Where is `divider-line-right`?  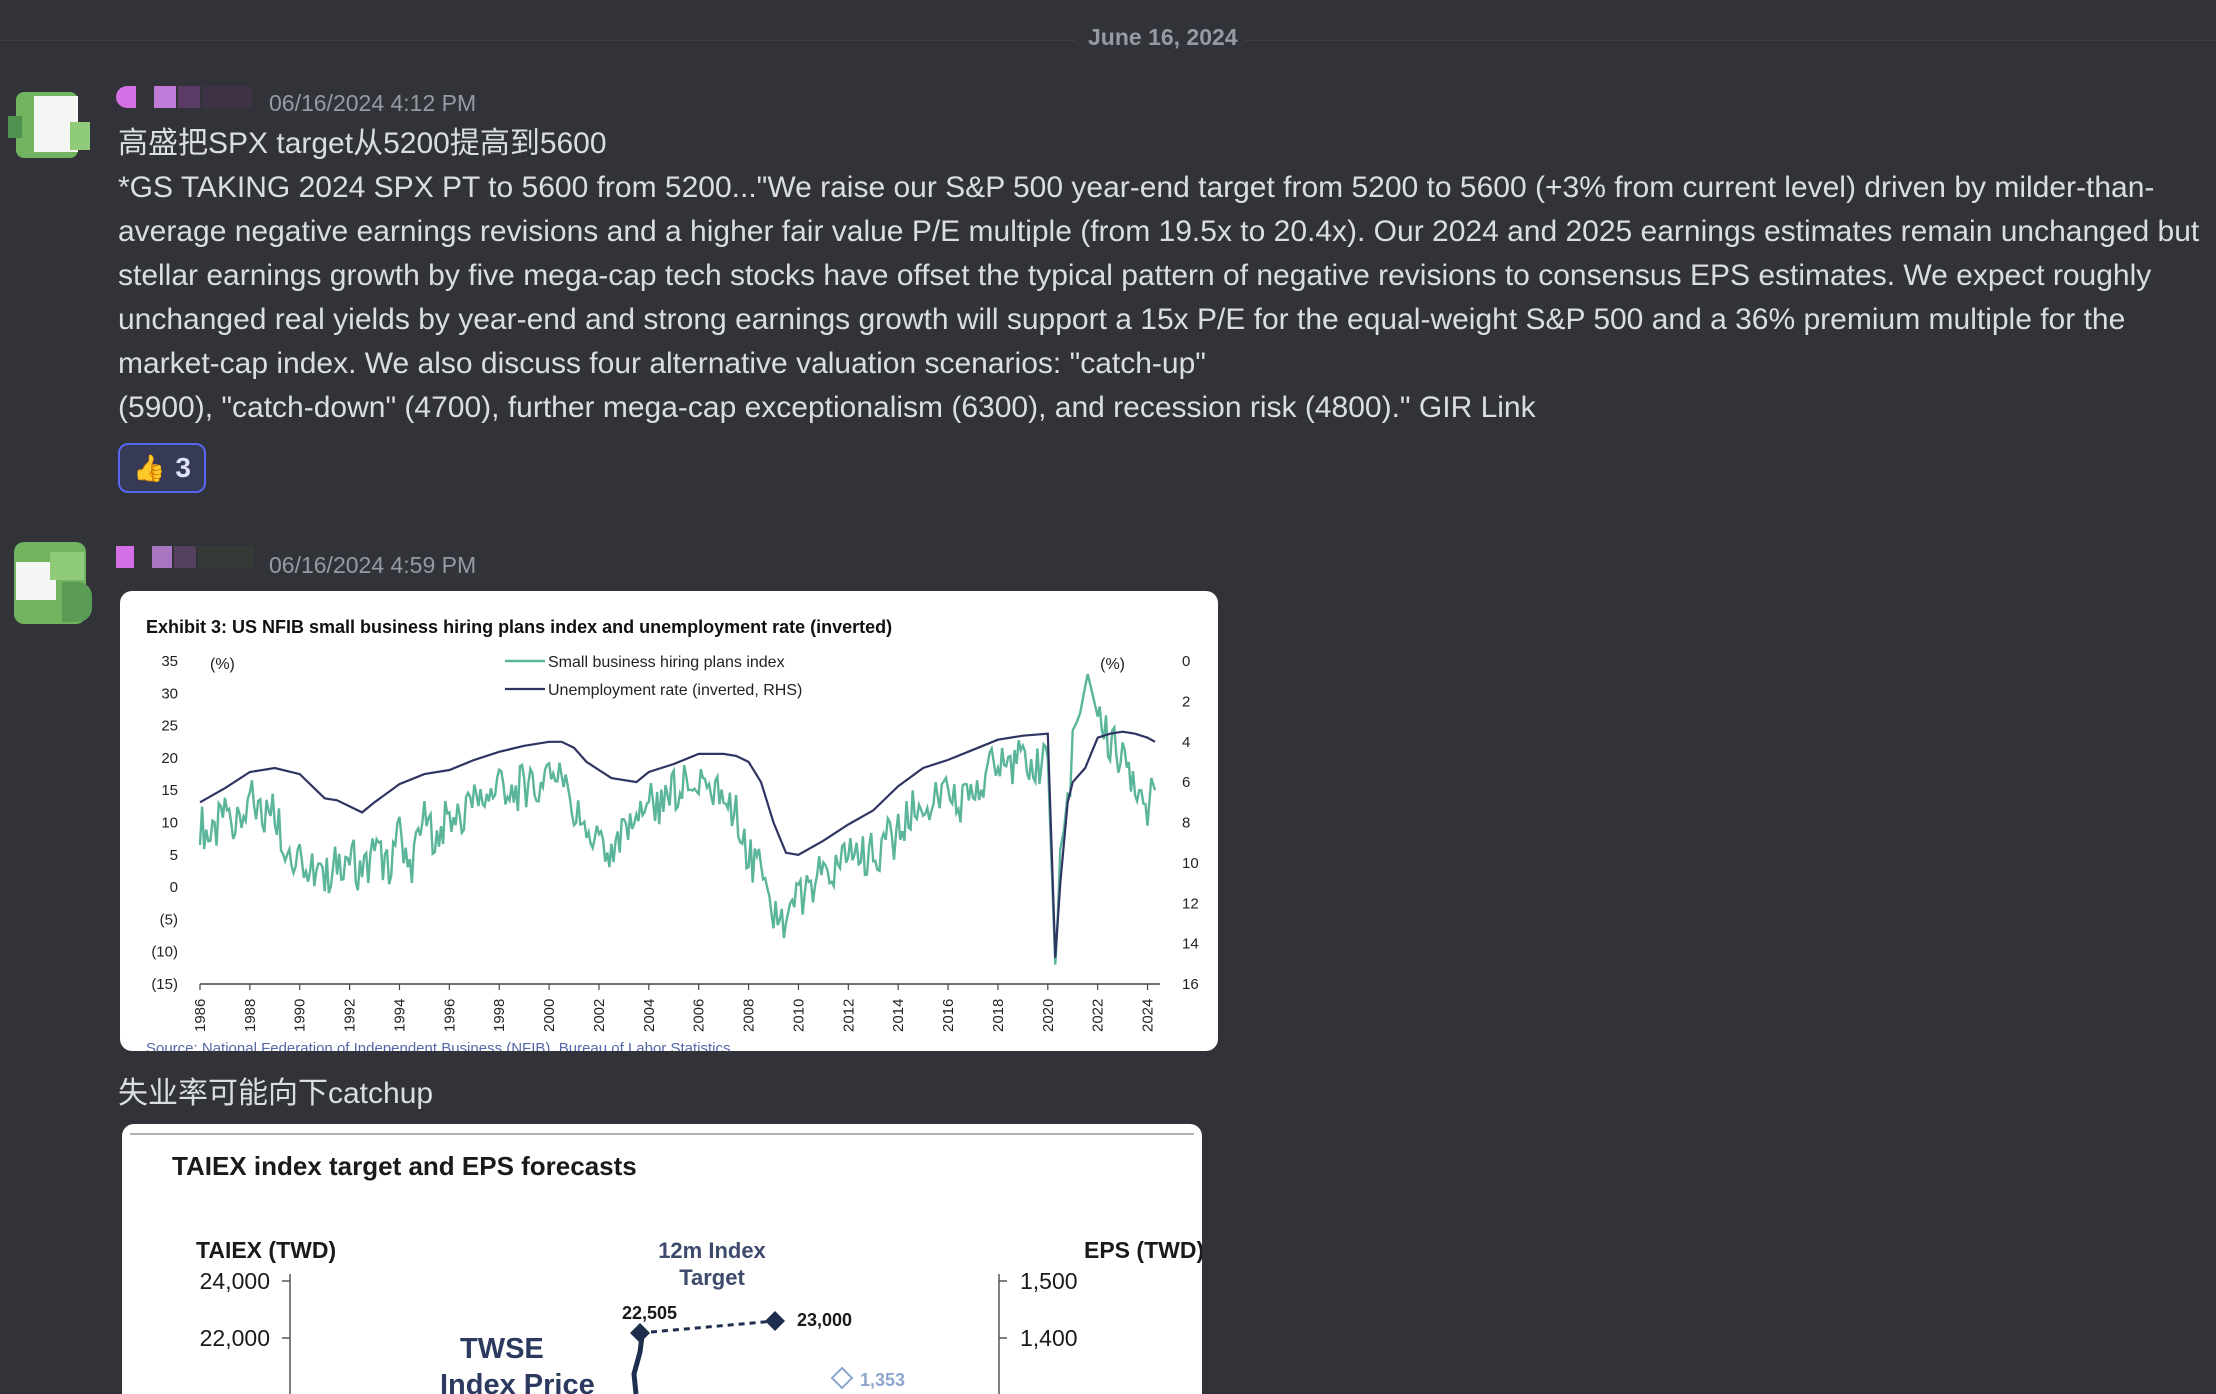 divider-line-right is located at coordinates (1730, 40).